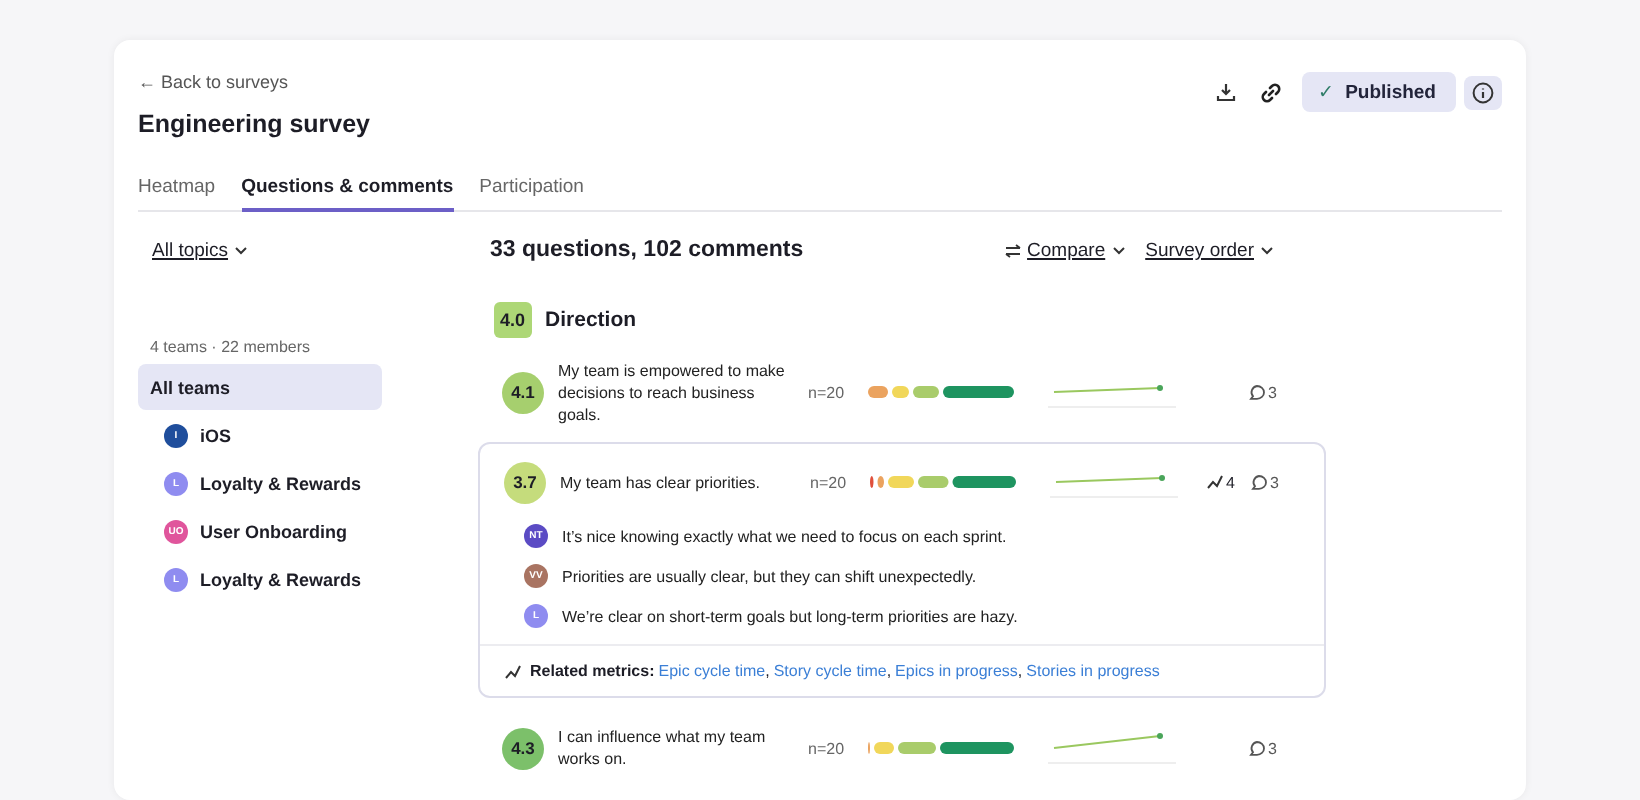  I want to click on question-row: 4.3 I can influence what my team works on. n=20 3, so click(902, 748).